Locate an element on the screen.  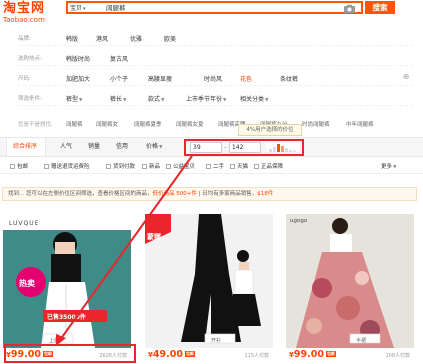
filter-dropdown-label: 款式 is located at coordinates (154, 99).